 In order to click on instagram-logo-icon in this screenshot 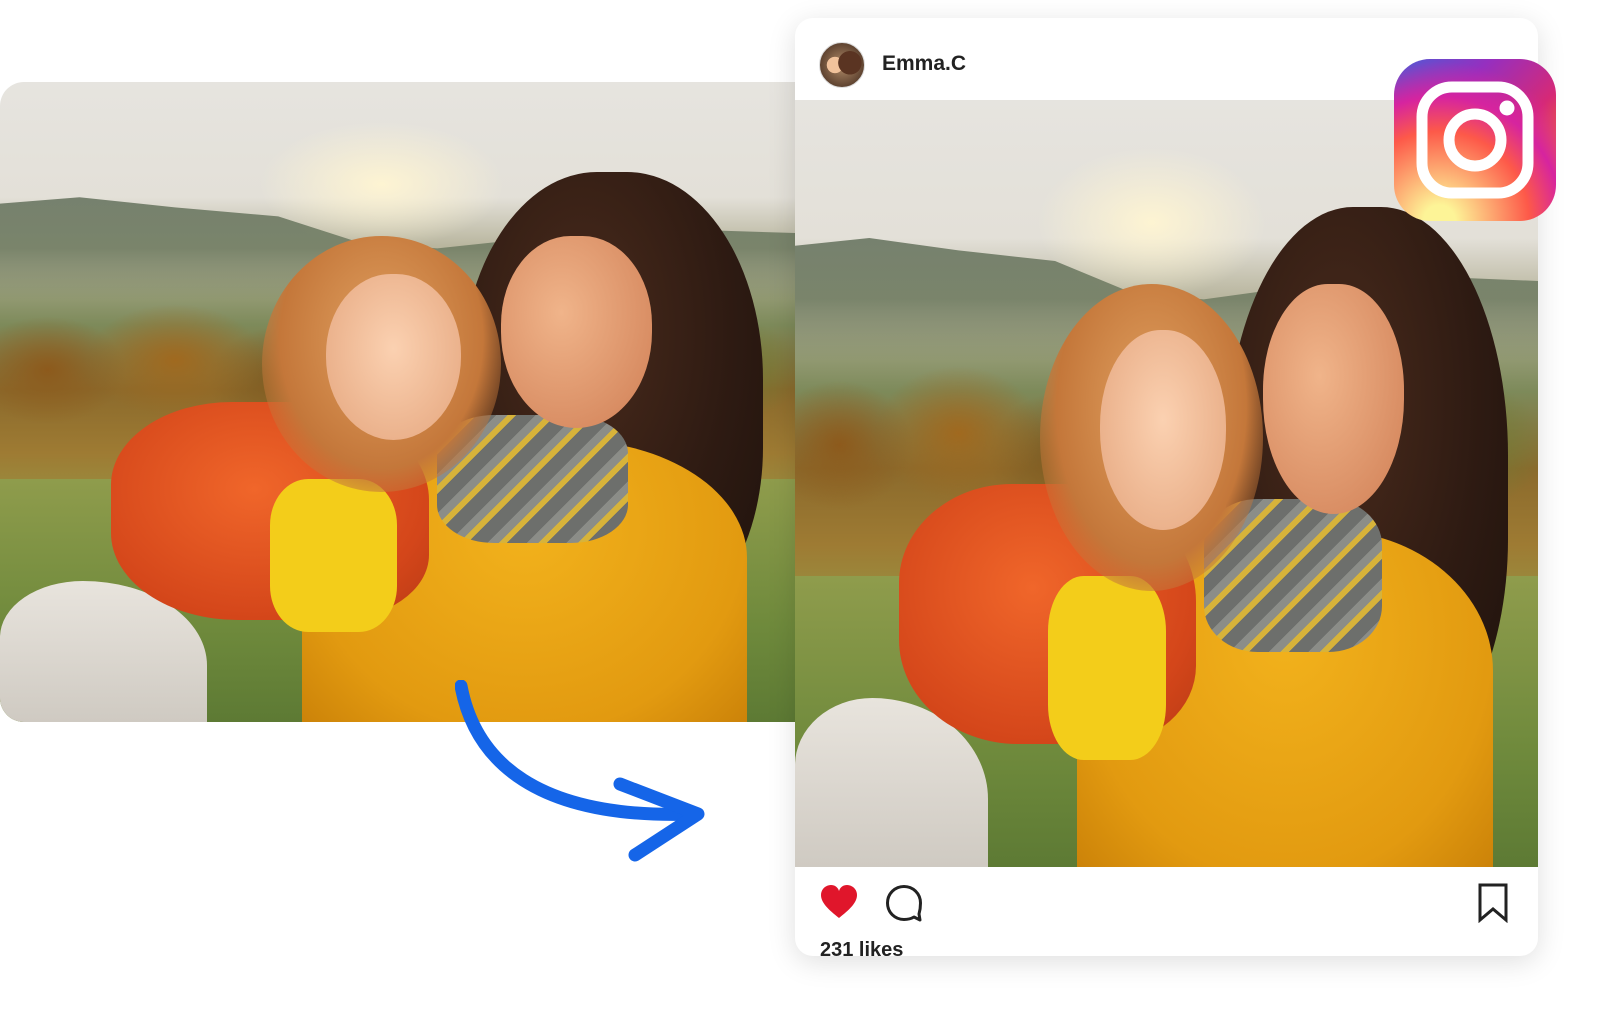, I will do `click(1475, 140)`.